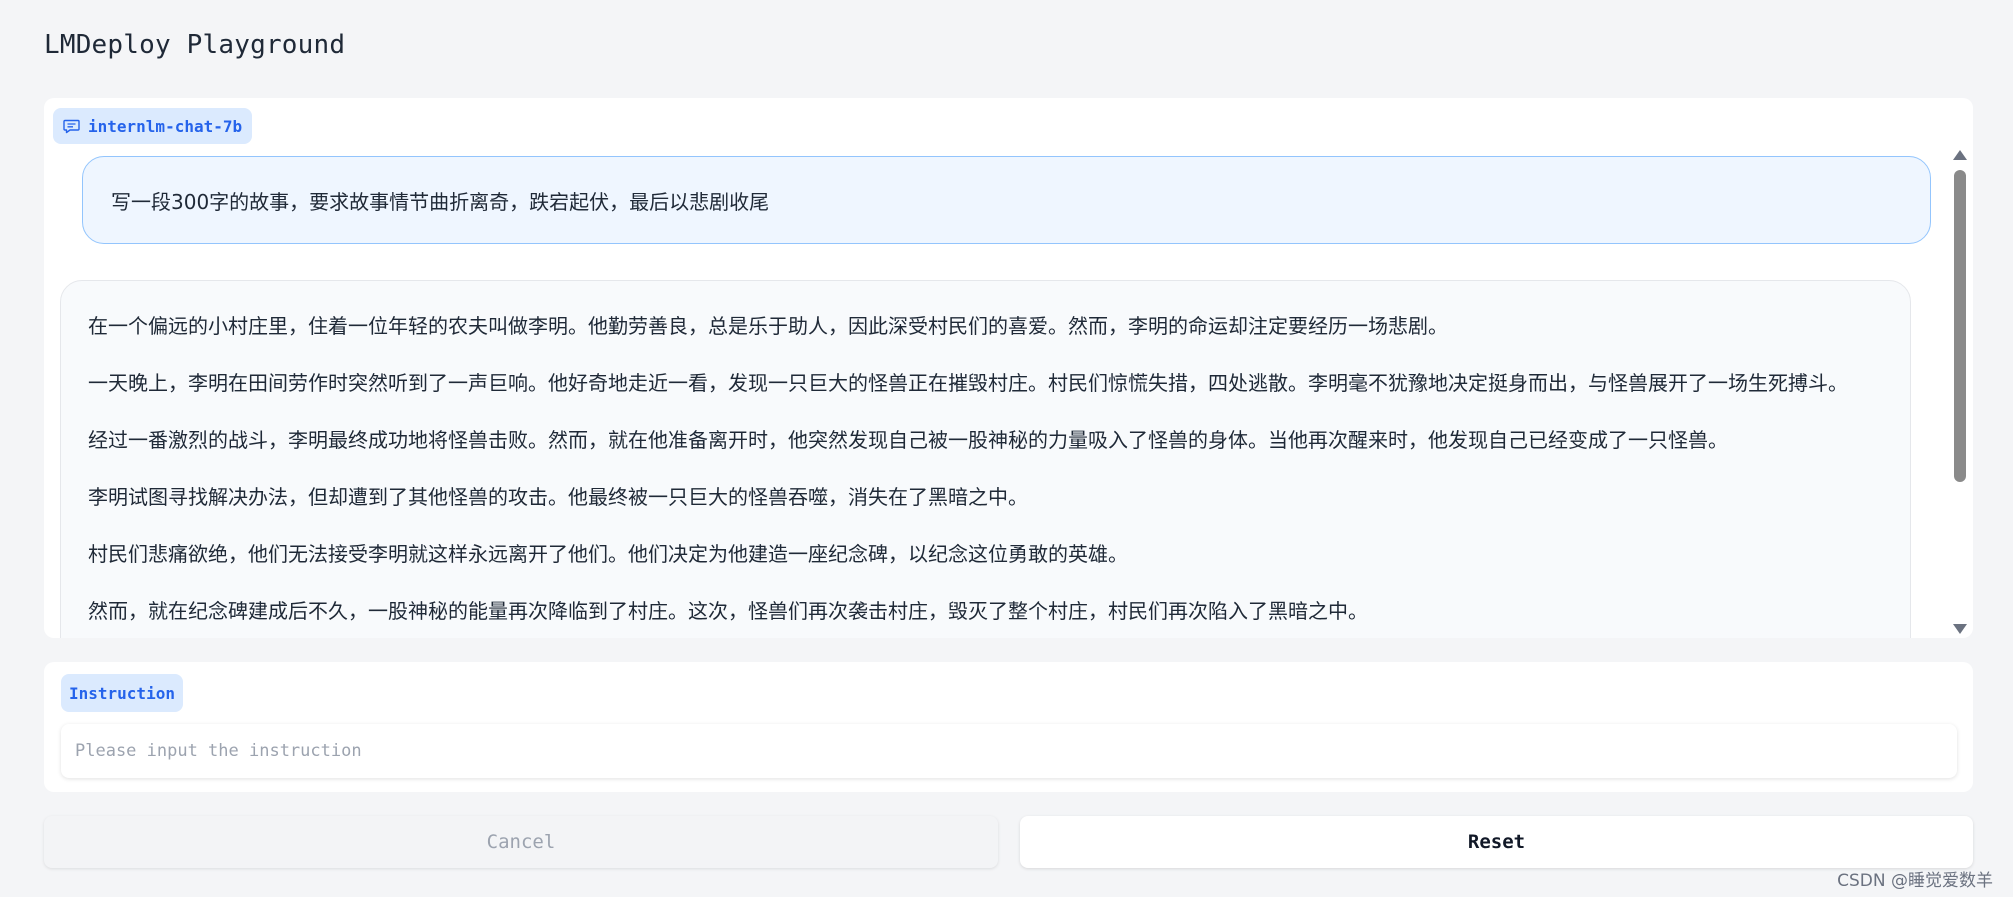 This screenshot has height=897, width=2013. I want to click on chat-scrollbar, so click(1960, 394).